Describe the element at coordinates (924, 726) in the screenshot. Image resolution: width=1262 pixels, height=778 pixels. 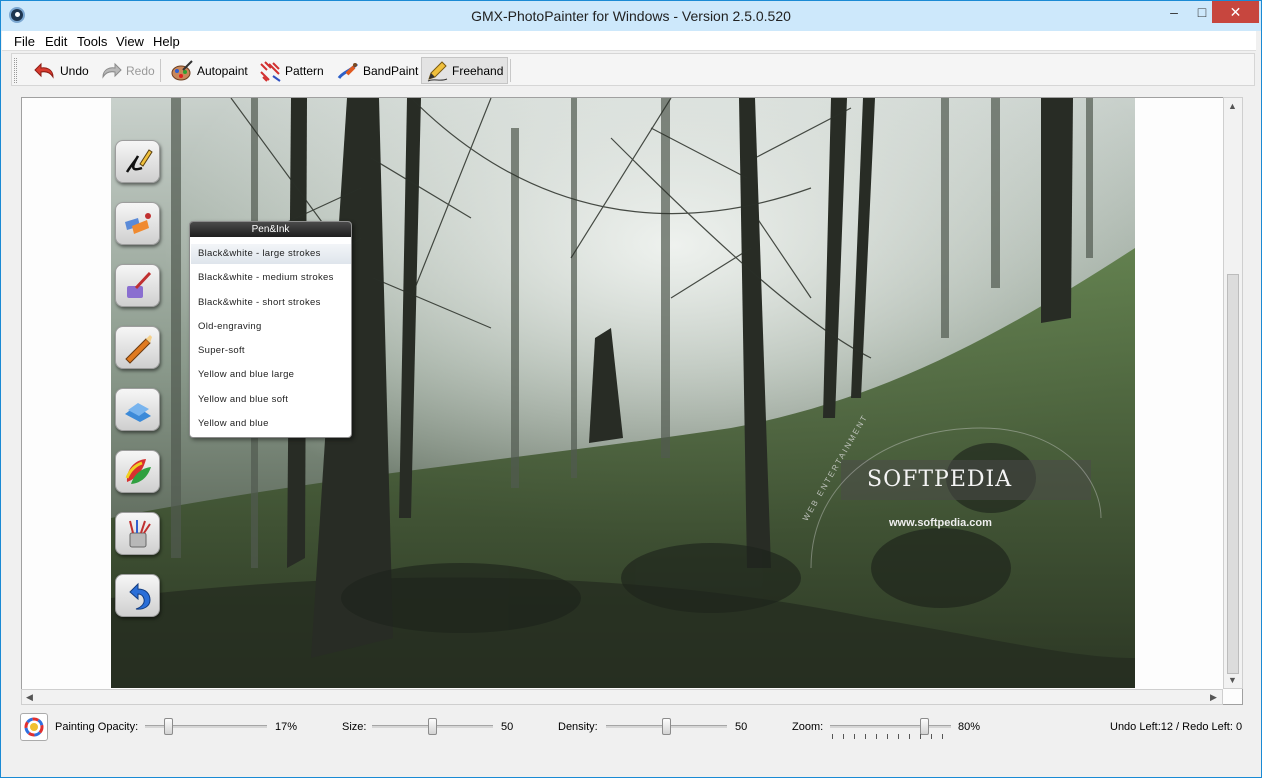
I see `zoom-slider-thumb` at that location.